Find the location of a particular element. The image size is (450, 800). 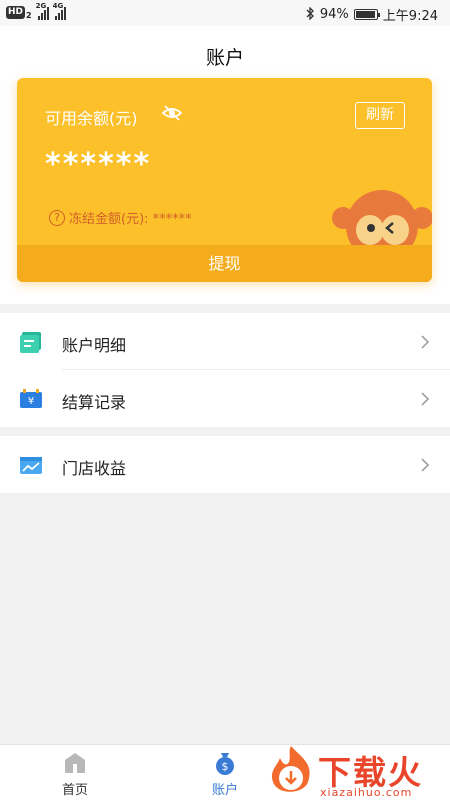

status-bar: HD 2 2G 4G 94% 上午9:24 is located at coordinates (225, 13).